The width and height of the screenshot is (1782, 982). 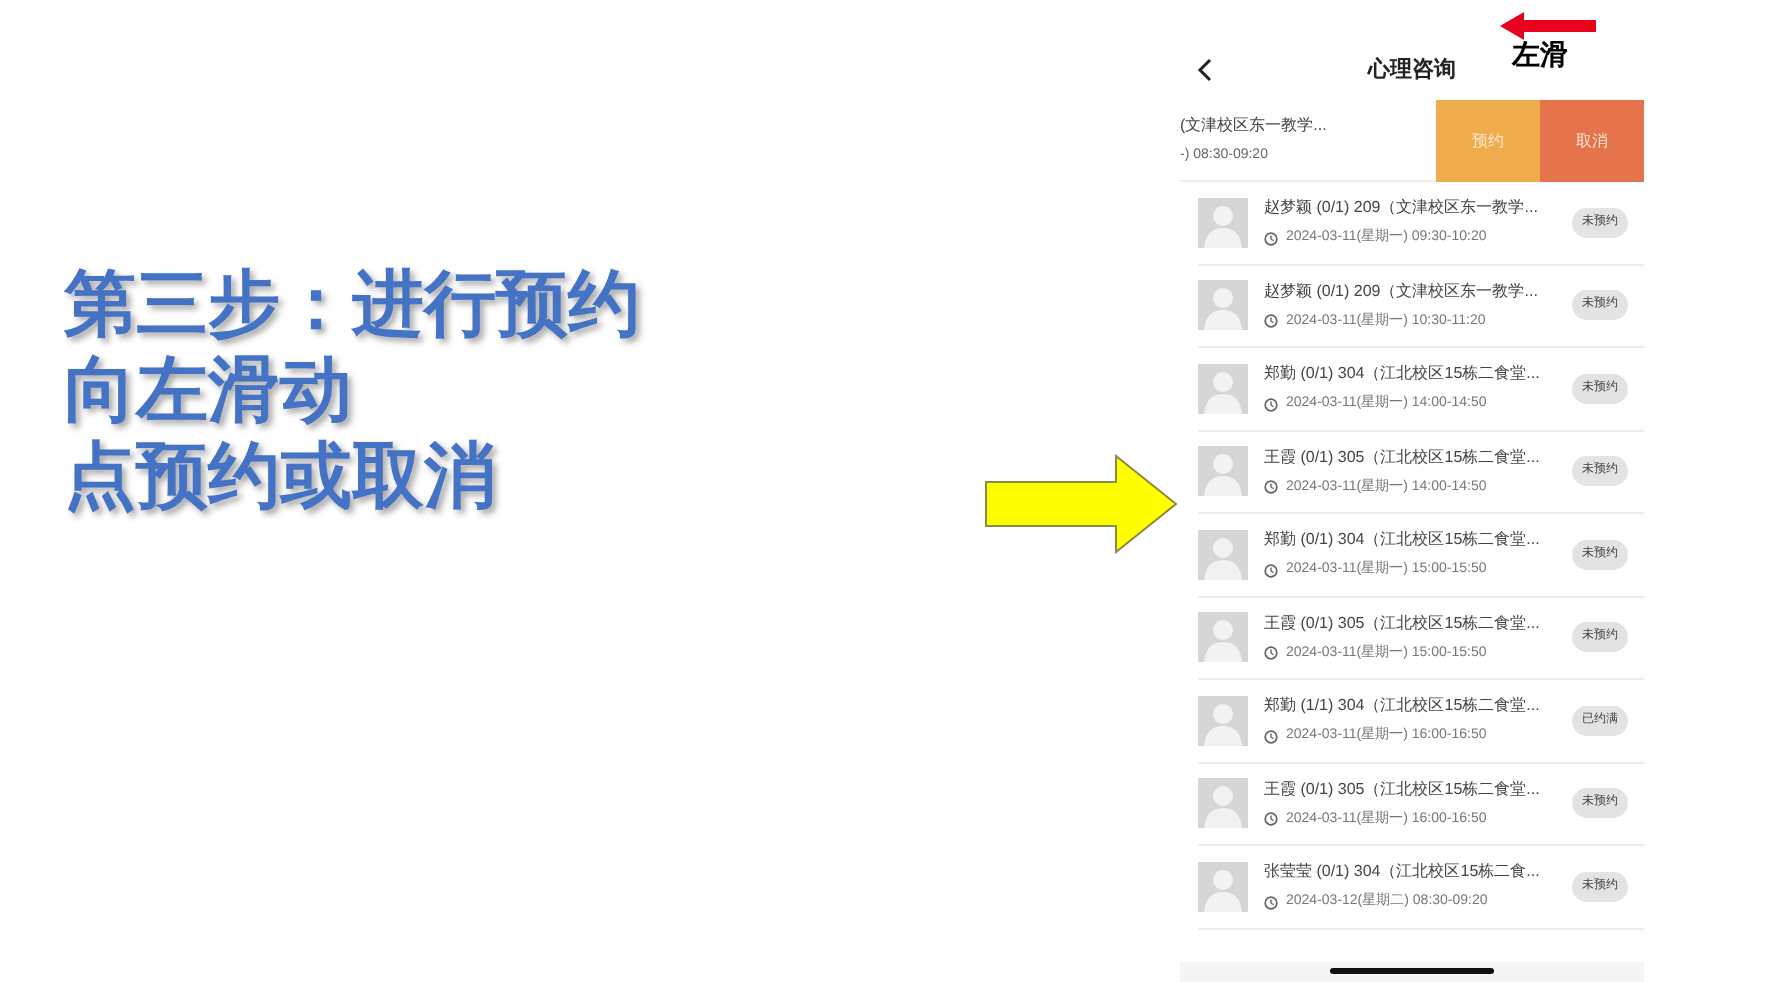 I want to click on book-button: 预约, so click(x=1488, y=141).